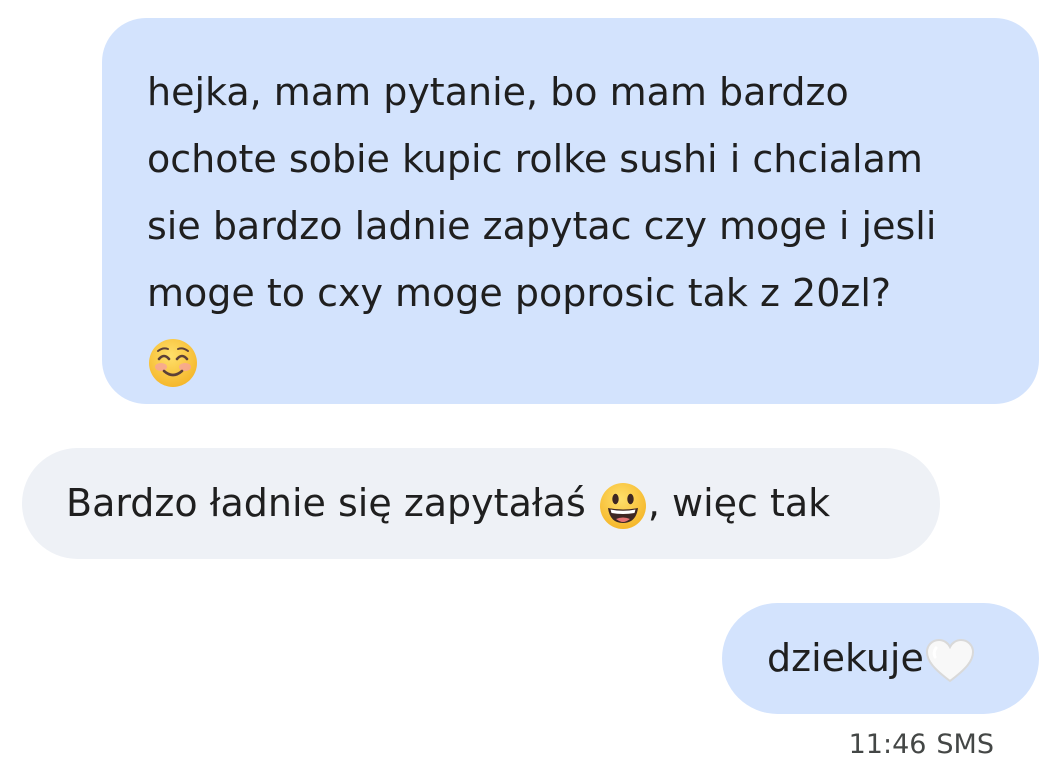 This screenshot has width=1060, height=773. Describe the element at coordinates (498, 92) in the screenshot. I see `message-text-line: hejka, mam pytanie, bo mam bardzo` at that location.